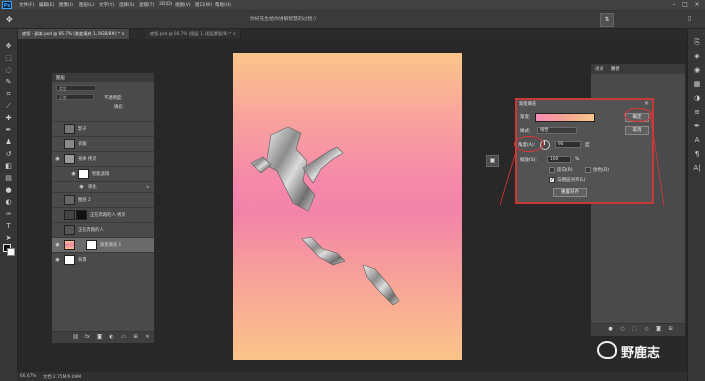 The image size is (705, 381). Describe the element at coordinates (8, 46) in the screenshot. I see `move-icon: ✥` at that location.